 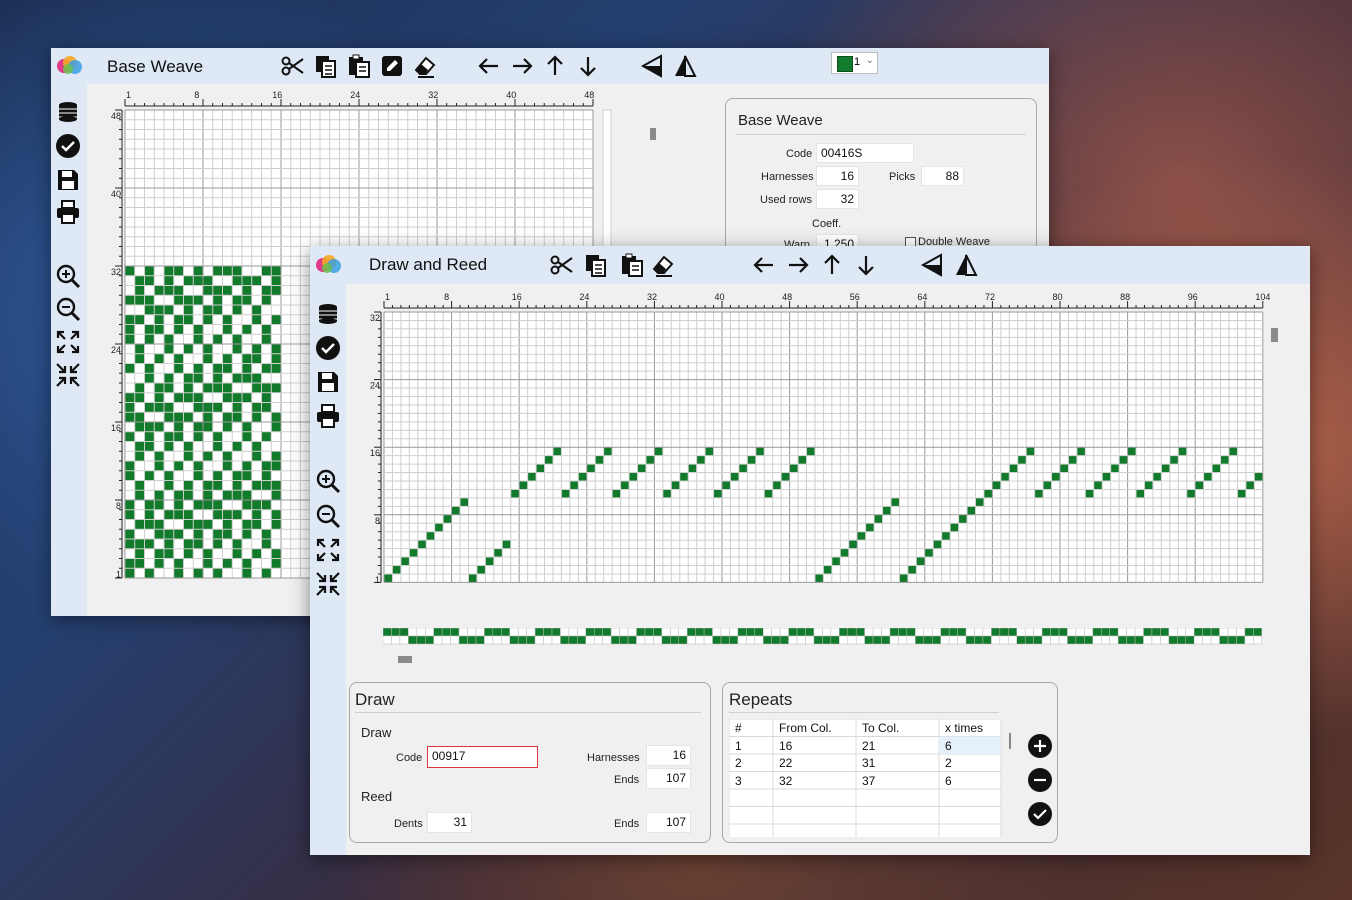 I want to click on window-title: Draw and Reed, so click(x=428, y=264).